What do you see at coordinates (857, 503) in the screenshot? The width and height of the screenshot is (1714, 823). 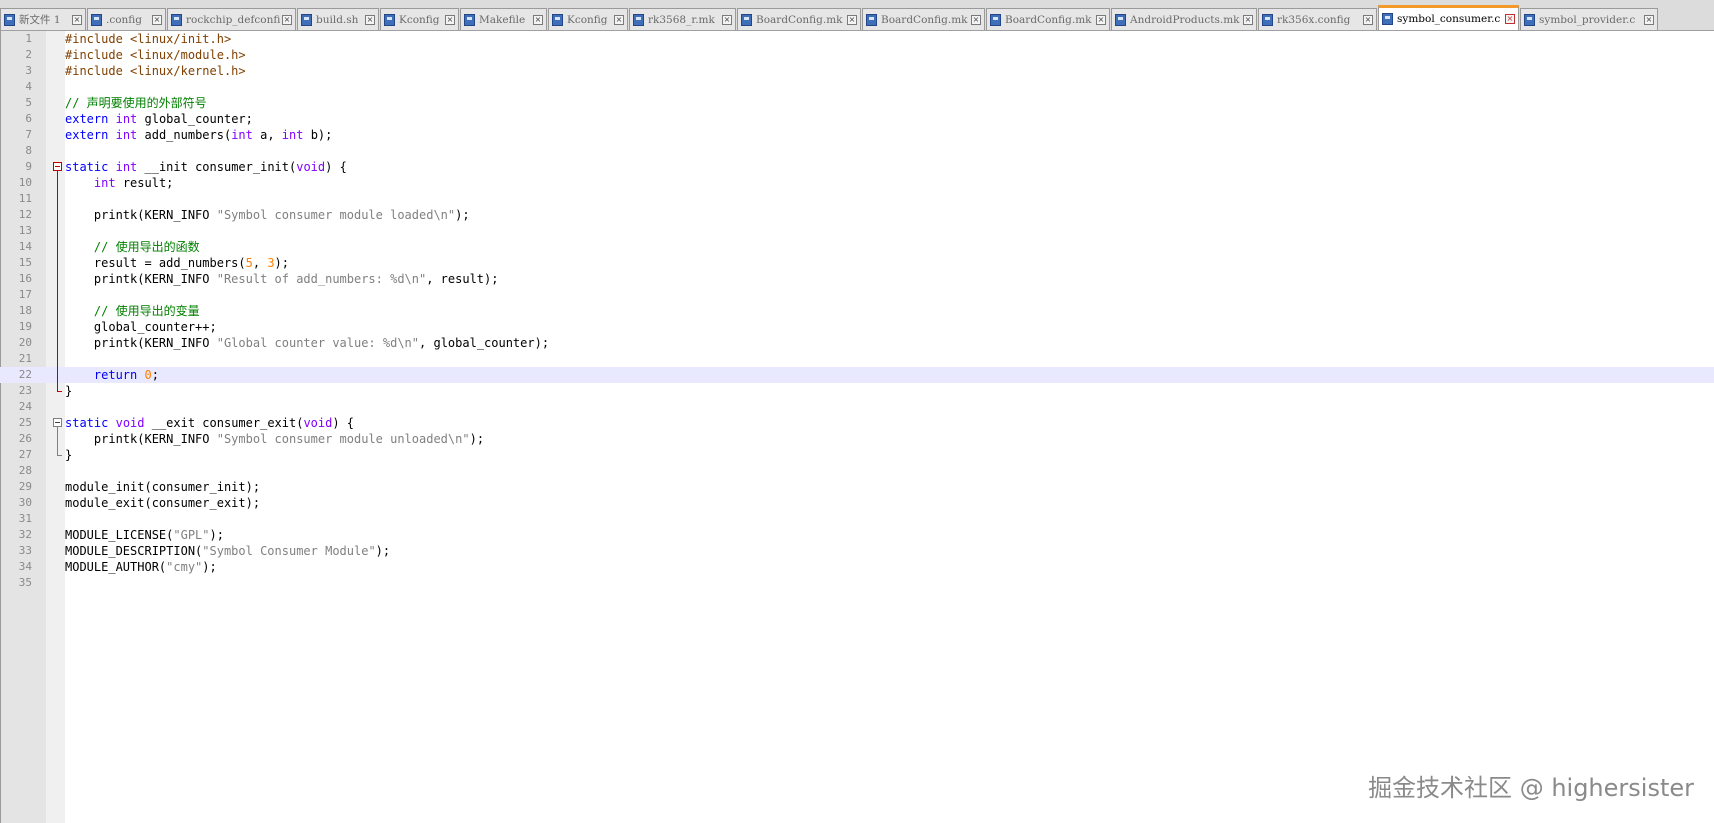 I see `code-line: 30 module_exit(consumer_exit);` at bounding box center [857, 503].